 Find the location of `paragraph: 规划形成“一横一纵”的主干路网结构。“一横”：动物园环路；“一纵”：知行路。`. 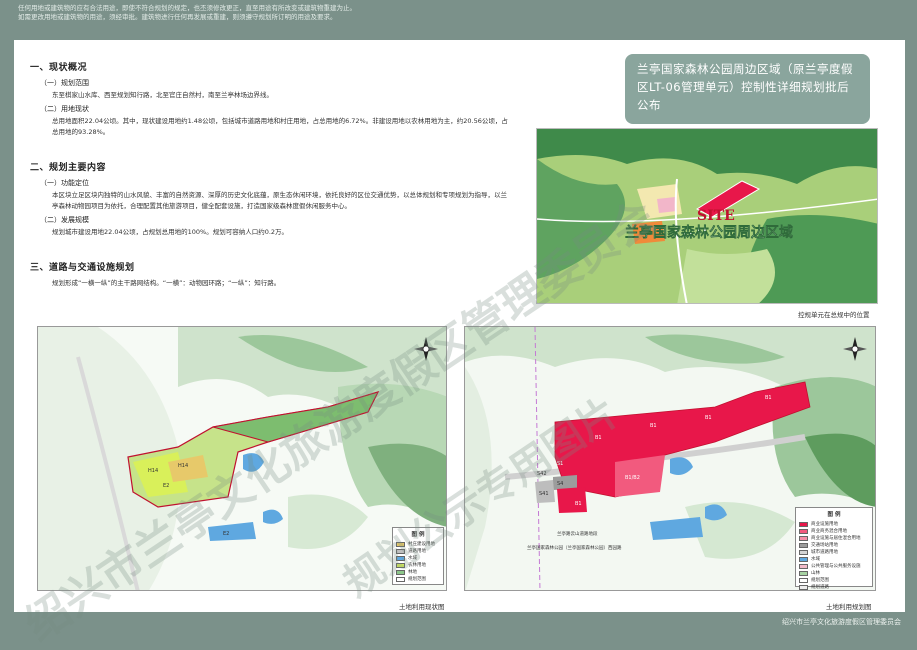

paragraph: 规划形成“一横一纵”的主干路网结构。“一横”：动物园环路；“一纵”：知行路。 is located at coordinates (166, 283).